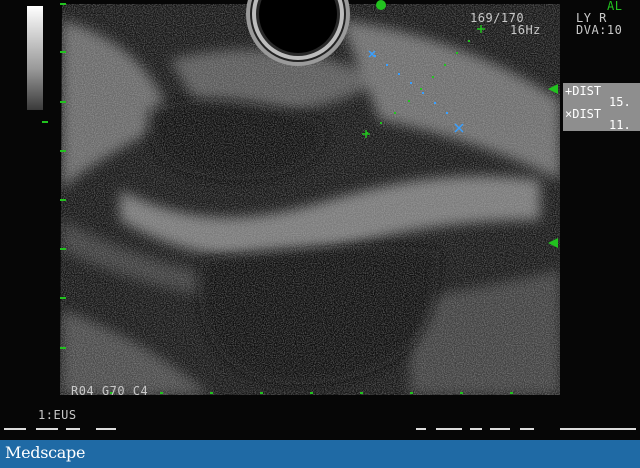  What do you see at coordinates (45, 452) in the screenshot?
I see `brand-logo: Medscape` at bounding box center [45, 452].